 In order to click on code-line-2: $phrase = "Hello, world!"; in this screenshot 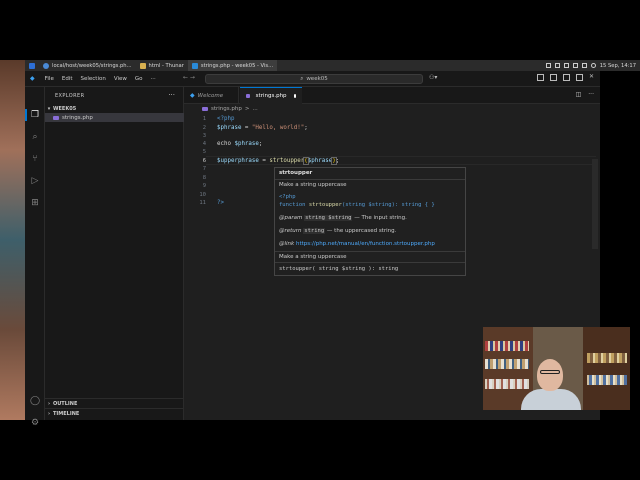, I will do `click(262, 128)`.